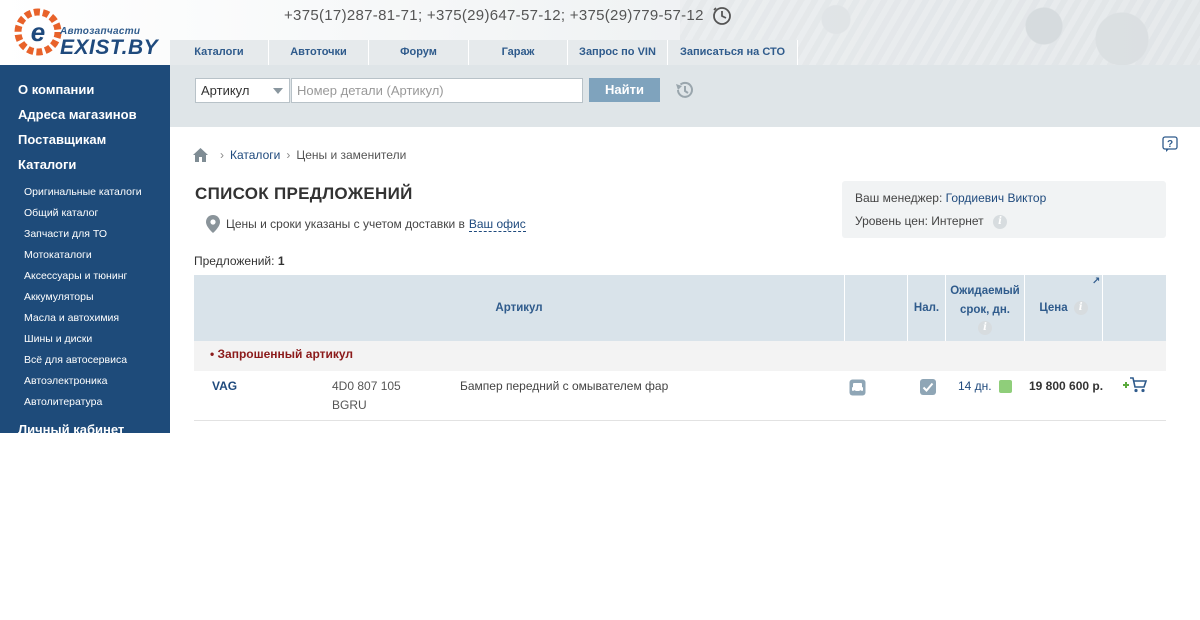 The width and height of the screenshot is (1200, 620). What do you see at coordinates (85, 114) in the screenshot?
I see `sidebar-item-stores: Адреса магазинов` at bounding box center [85, 114].